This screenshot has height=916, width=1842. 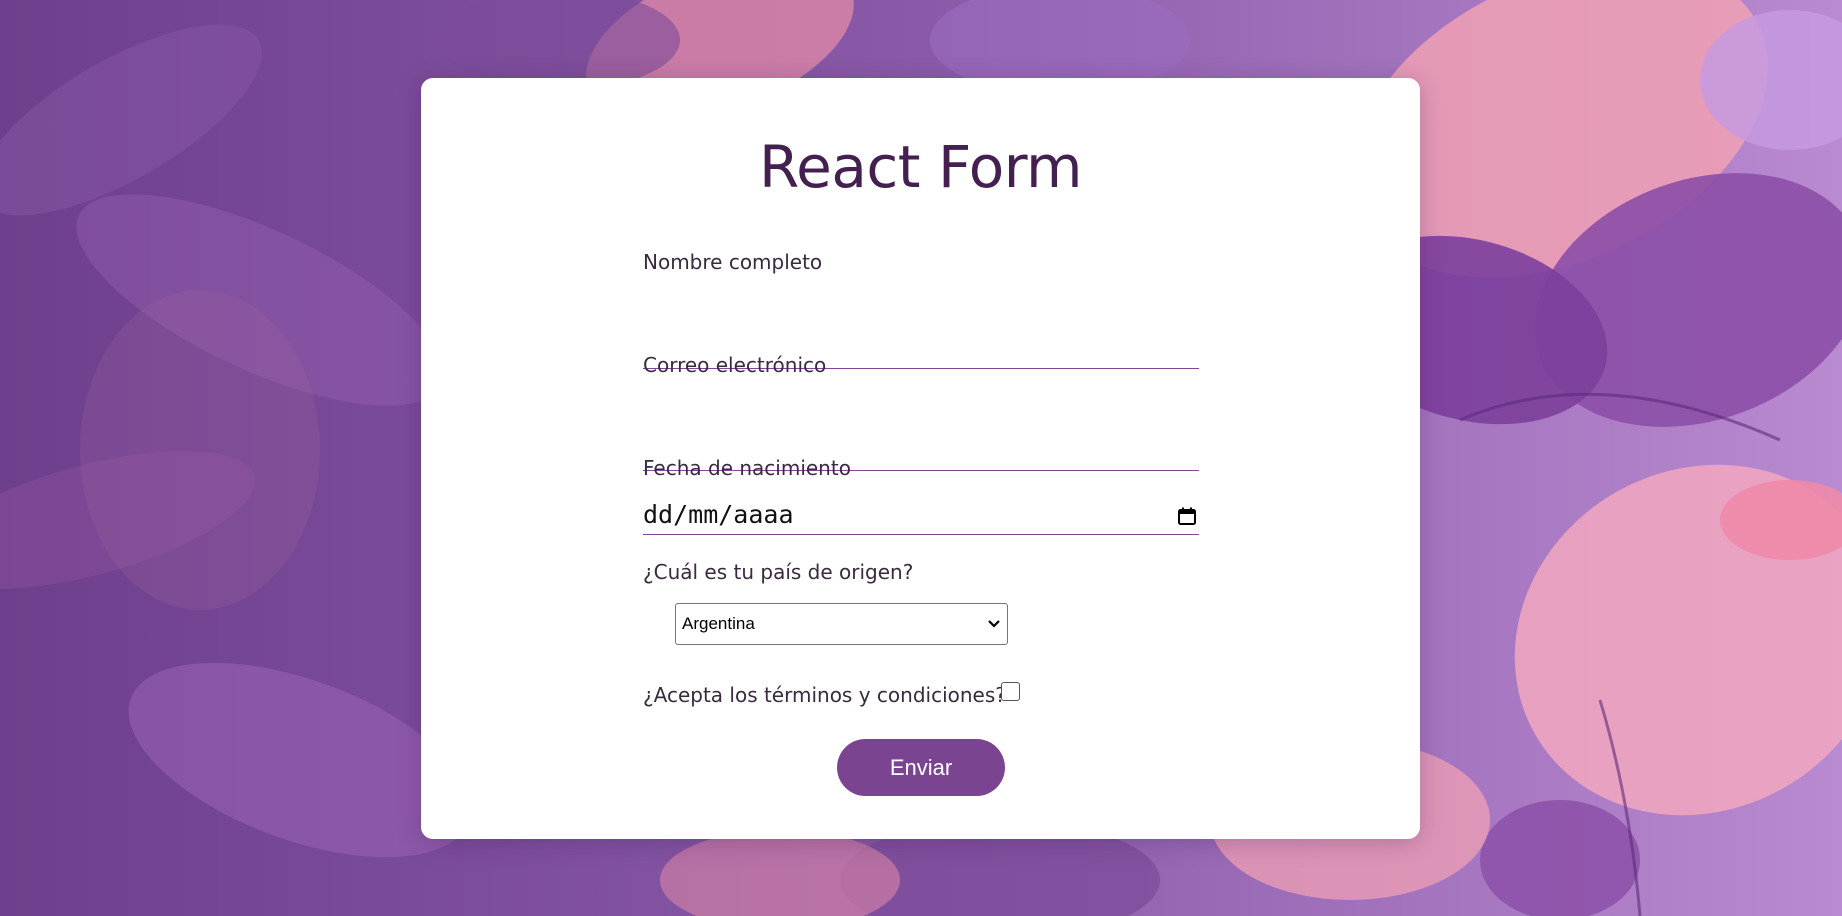 I want to click on name-label: Nombre completo, so click(x=733, y=262).